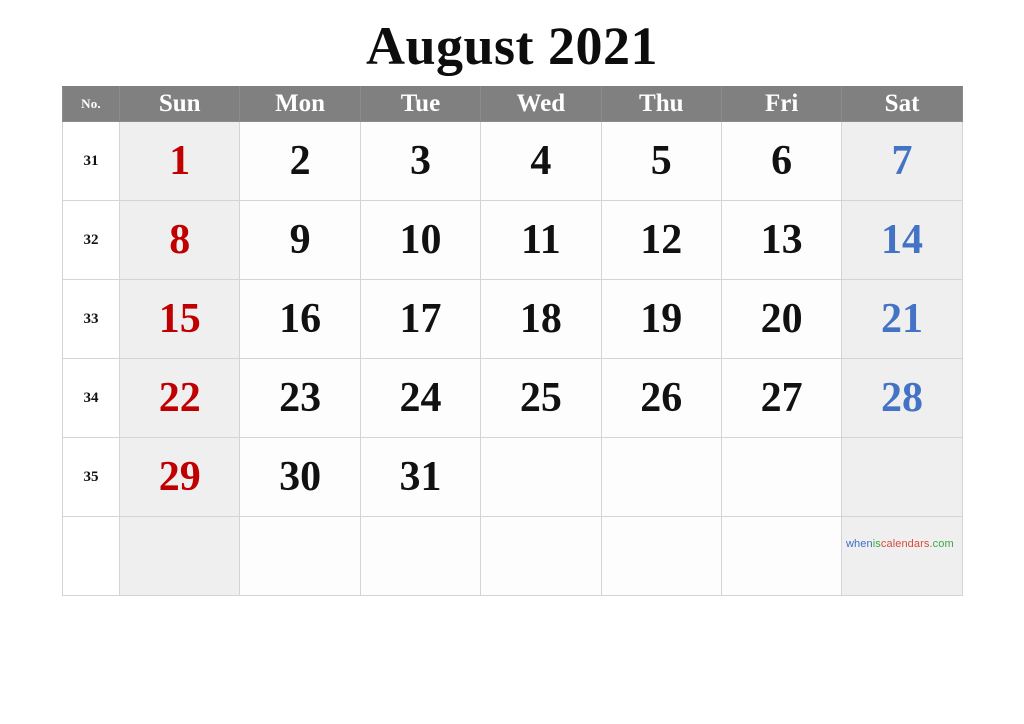  I want to click on day-cell-wed: 18, so click(541, 319).